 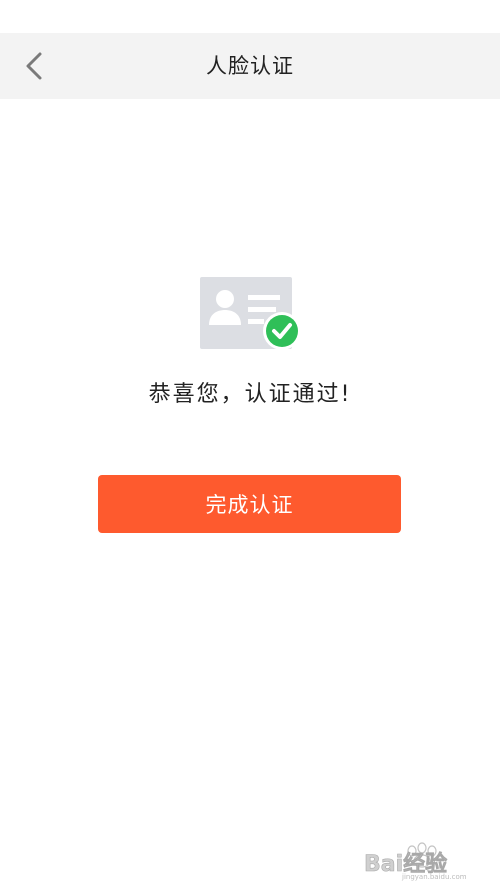 I want to click on watermark-subtext: jingyan.baidu.com, so click(x=434, y=877).